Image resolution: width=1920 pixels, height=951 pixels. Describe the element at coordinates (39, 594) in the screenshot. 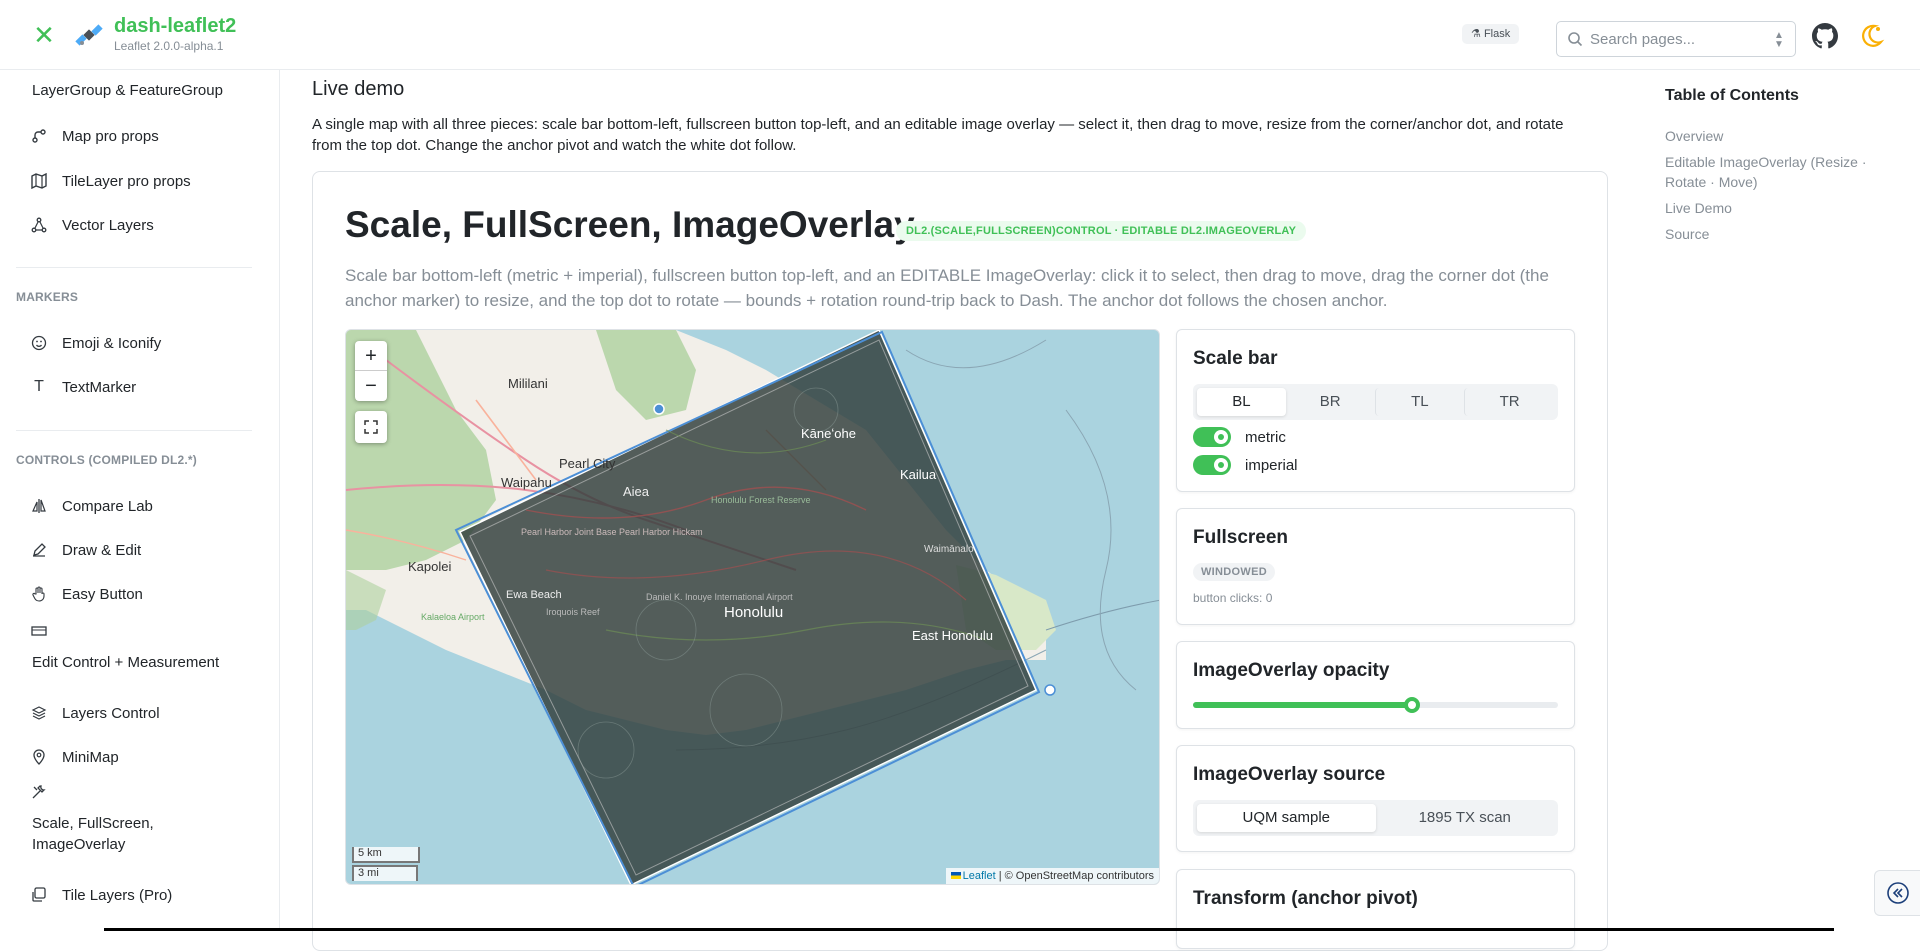

I see `hand-icon` at that location.